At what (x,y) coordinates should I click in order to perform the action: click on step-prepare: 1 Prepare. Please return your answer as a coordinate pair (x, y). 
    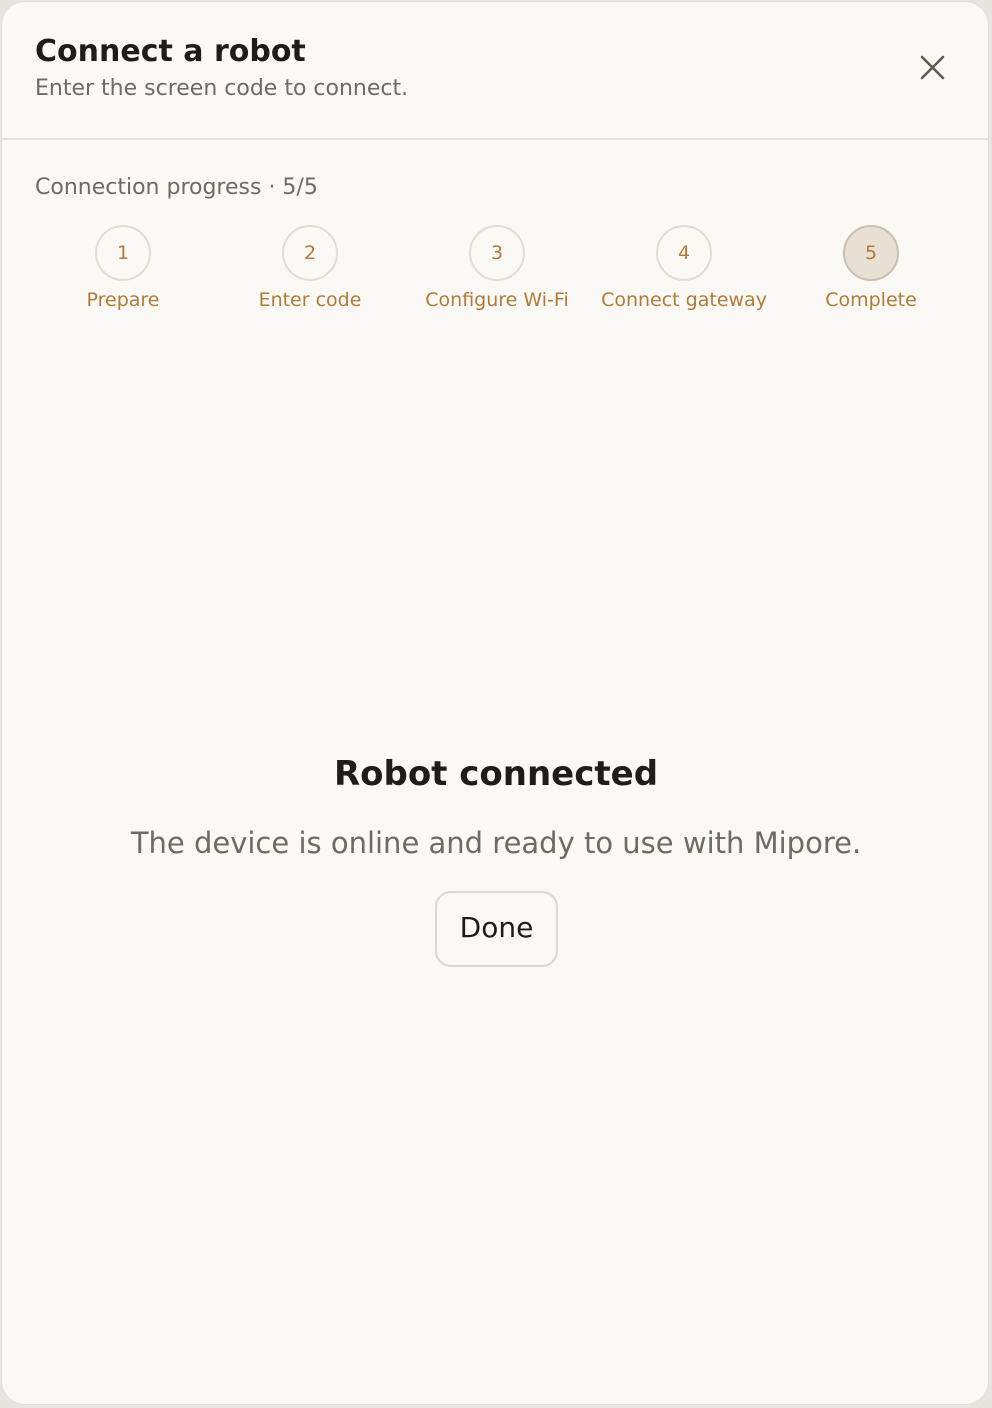
    Looking at the image, I should click on (123, 275).